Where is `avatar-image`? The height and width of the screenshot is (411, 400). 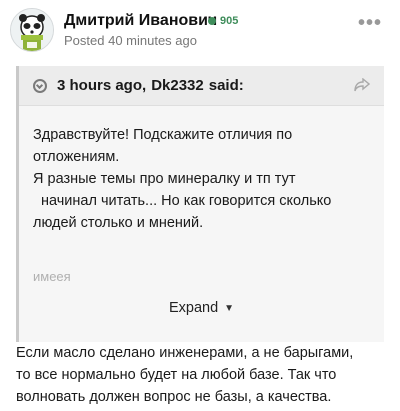 avatar-image is located at coordinates (32, 30).